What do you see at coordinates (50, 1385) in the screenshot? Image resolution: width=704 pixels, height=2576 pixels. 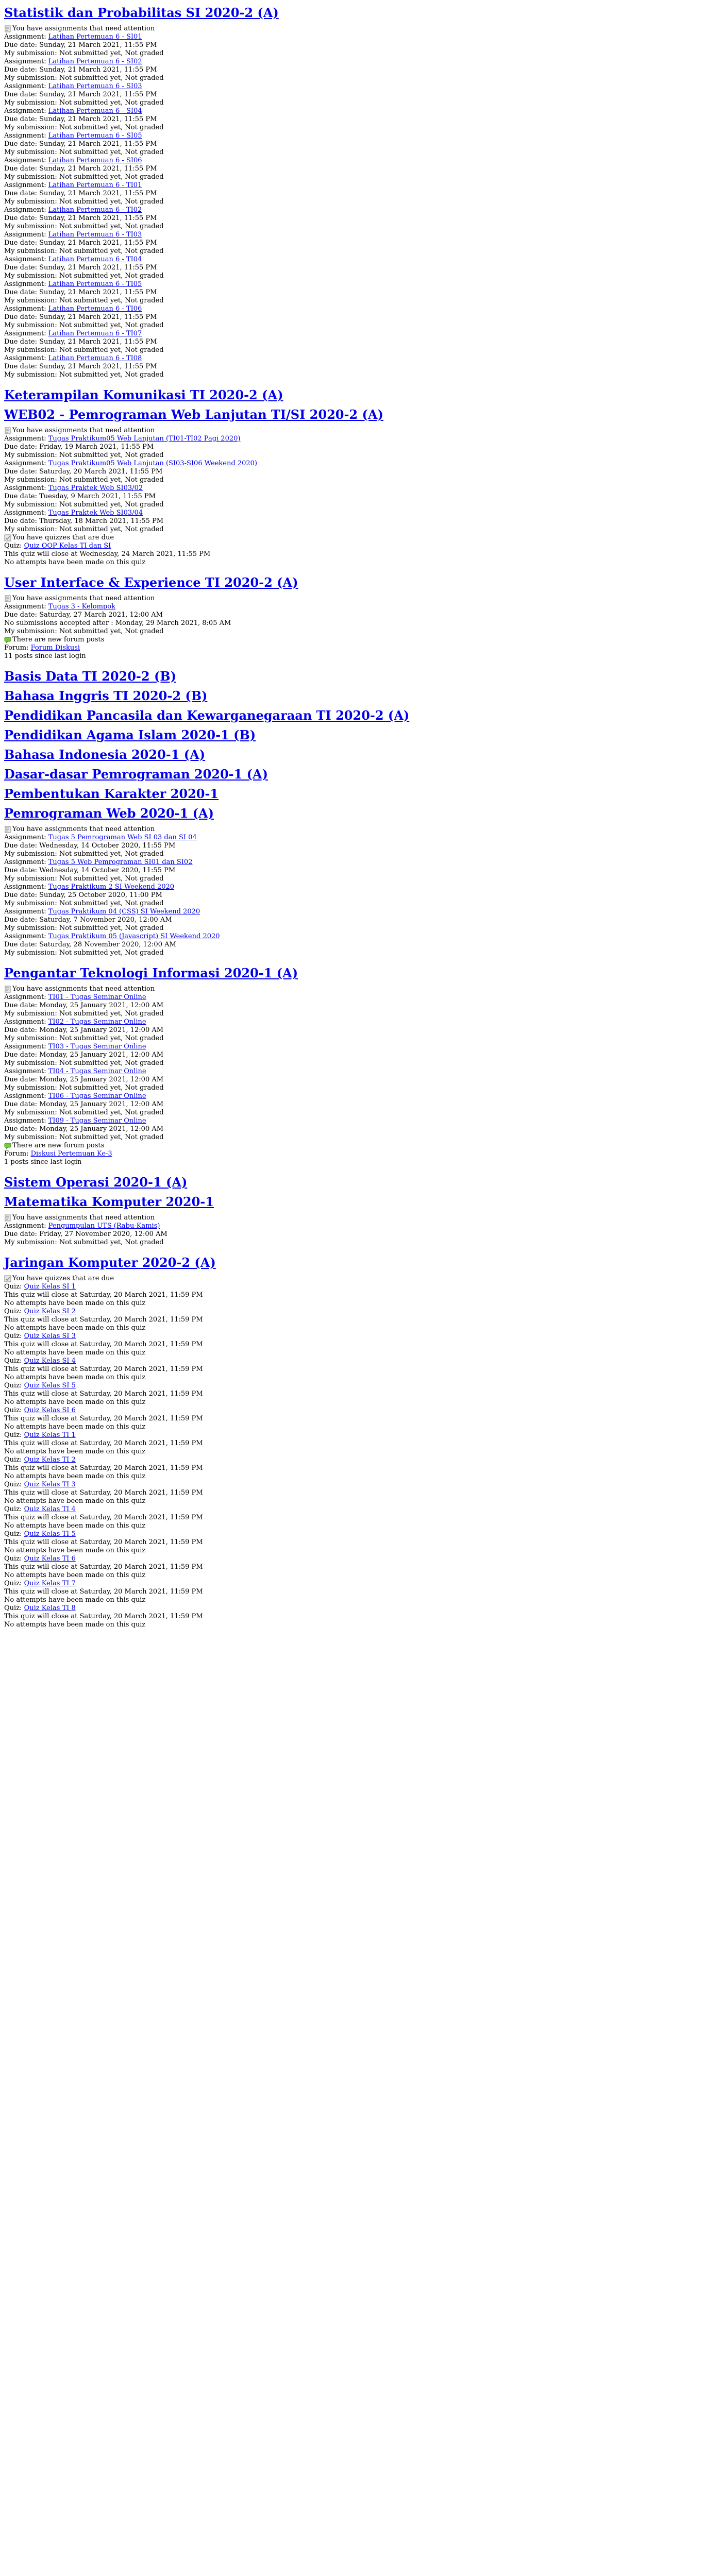 I see `item-link: Quiz Kelas SI 5` at bounding box center [50, 1385].